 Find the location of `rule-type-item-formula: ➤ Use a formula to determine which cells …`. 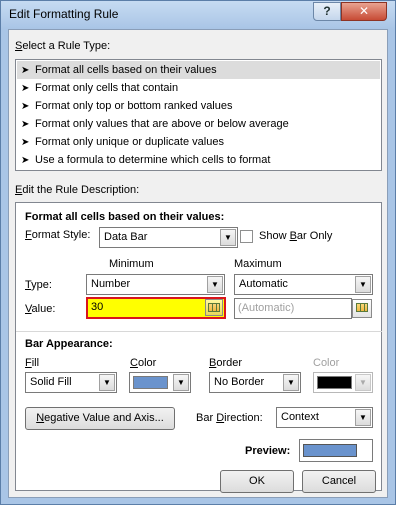

rule-type-item-formula: ➤ Use a formula to determine which cells … is located at coordinates (198, 160).